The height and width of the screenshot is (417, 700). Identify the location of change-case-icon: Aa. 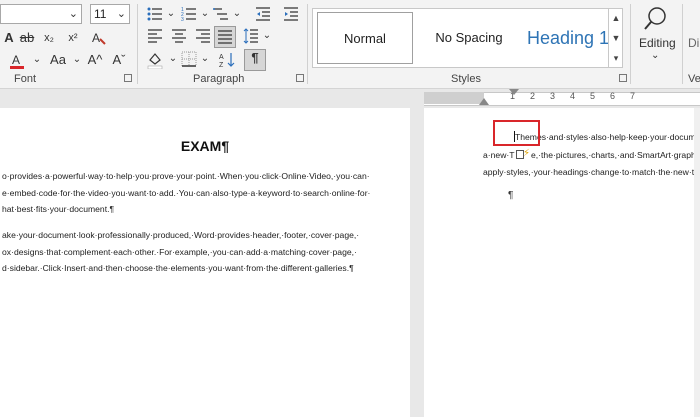
(58, 61).